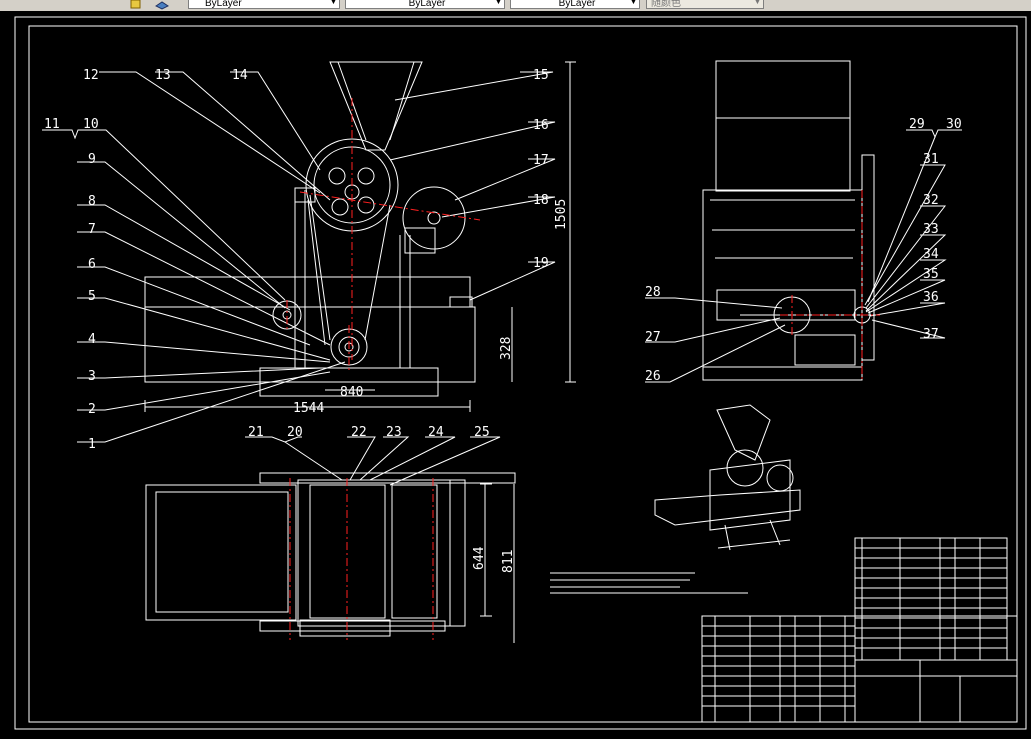 The width and height of the screenshot is (1031, 739). What do you see at coordinates (954, 124) in the screenshot?
I see `part-label: 30` at bounding box center [954, 124].